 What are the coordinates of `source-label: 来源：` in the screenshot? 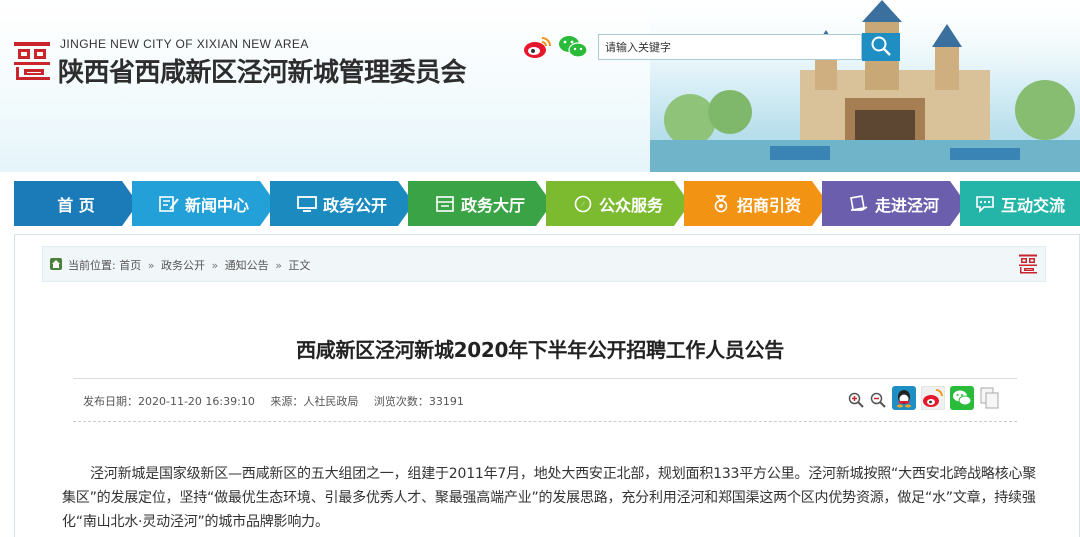 It's located at (287, 401).